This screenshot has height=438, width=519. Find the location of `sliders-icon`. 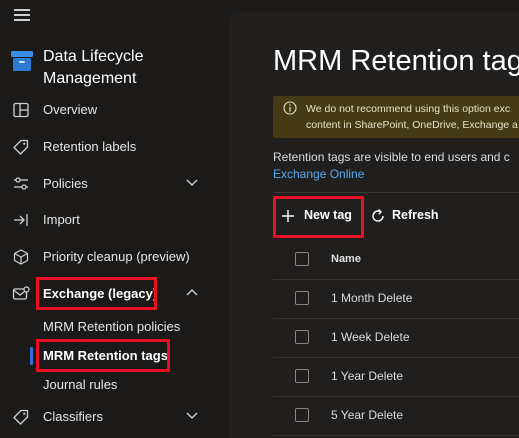

sliders-icon is located at coordinates (21, 183).